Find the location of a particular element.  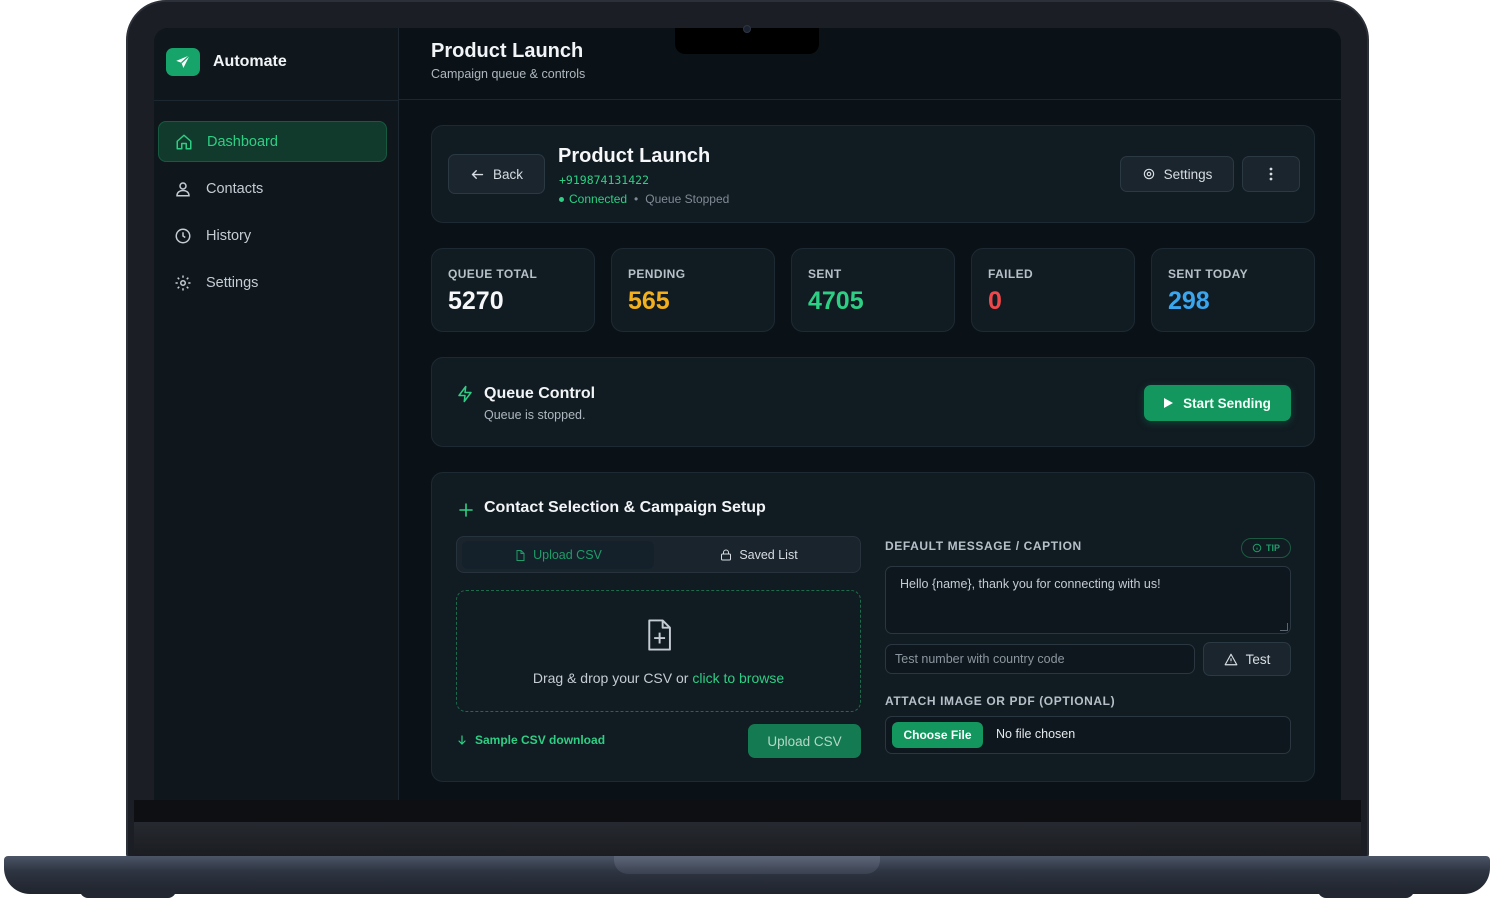

tip-badge: TIP is located at coordinates (1266, 548).